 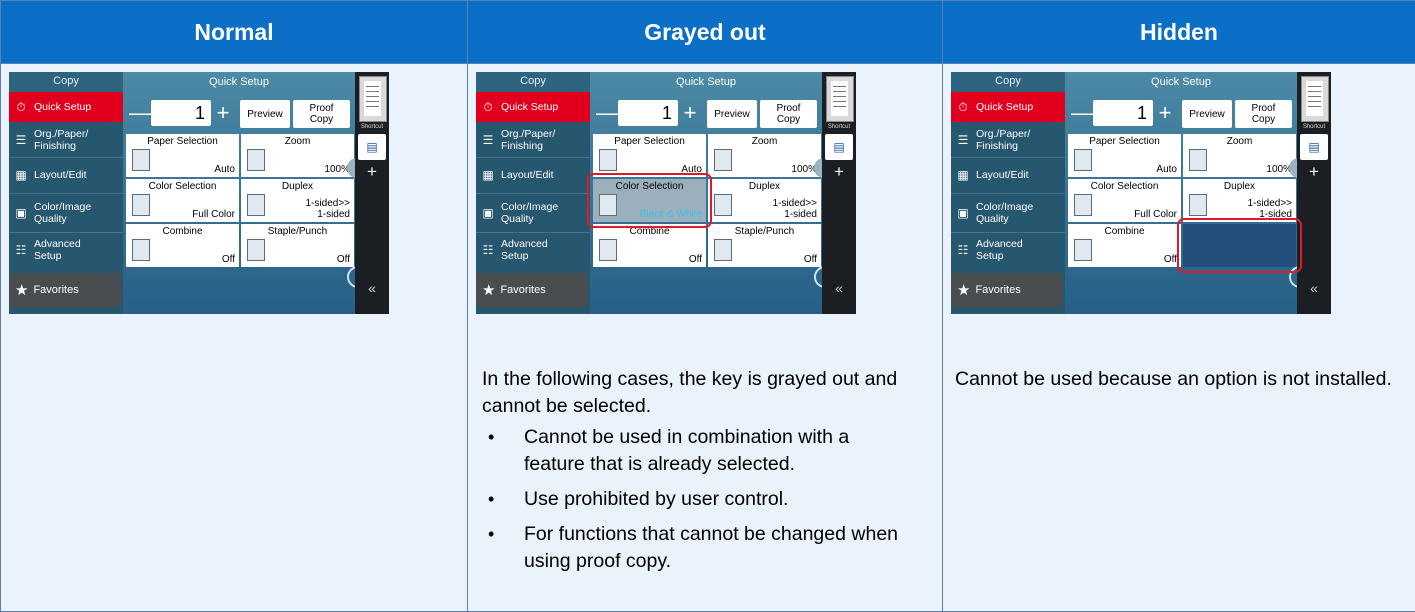 What do you see at coordinates (488, 140) in the screenshot?
I see `paper-stack-icon: ☰` at bounding box center [488, 140].